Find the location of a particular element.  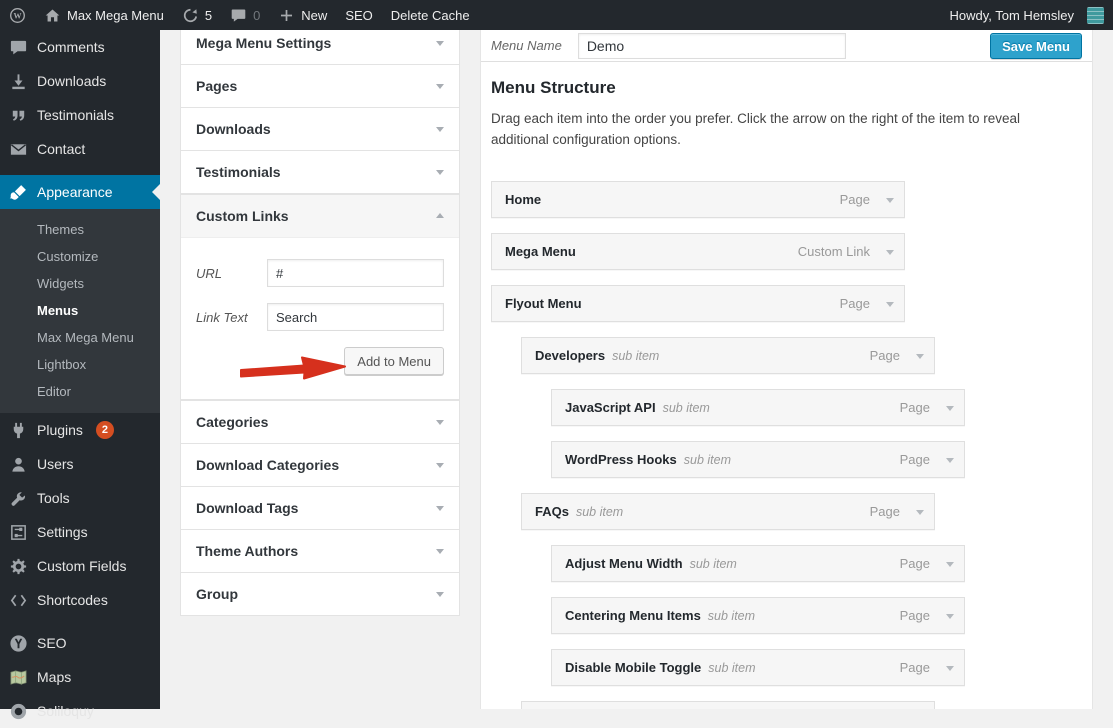

sidebar-item-downloads: Downloads is located at coordinates (80, 81).